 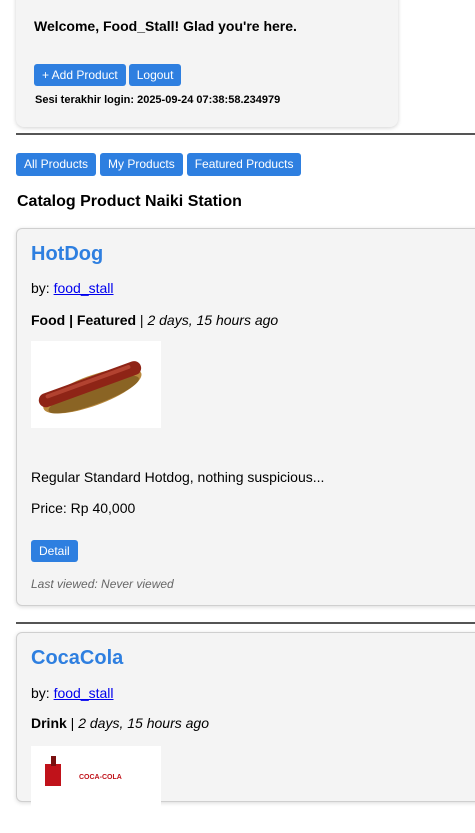 What do you see at coordinates (244, 164) in the screenshot?
I see `featured-products-button: Featured Products` at bounding box center [244, 164].